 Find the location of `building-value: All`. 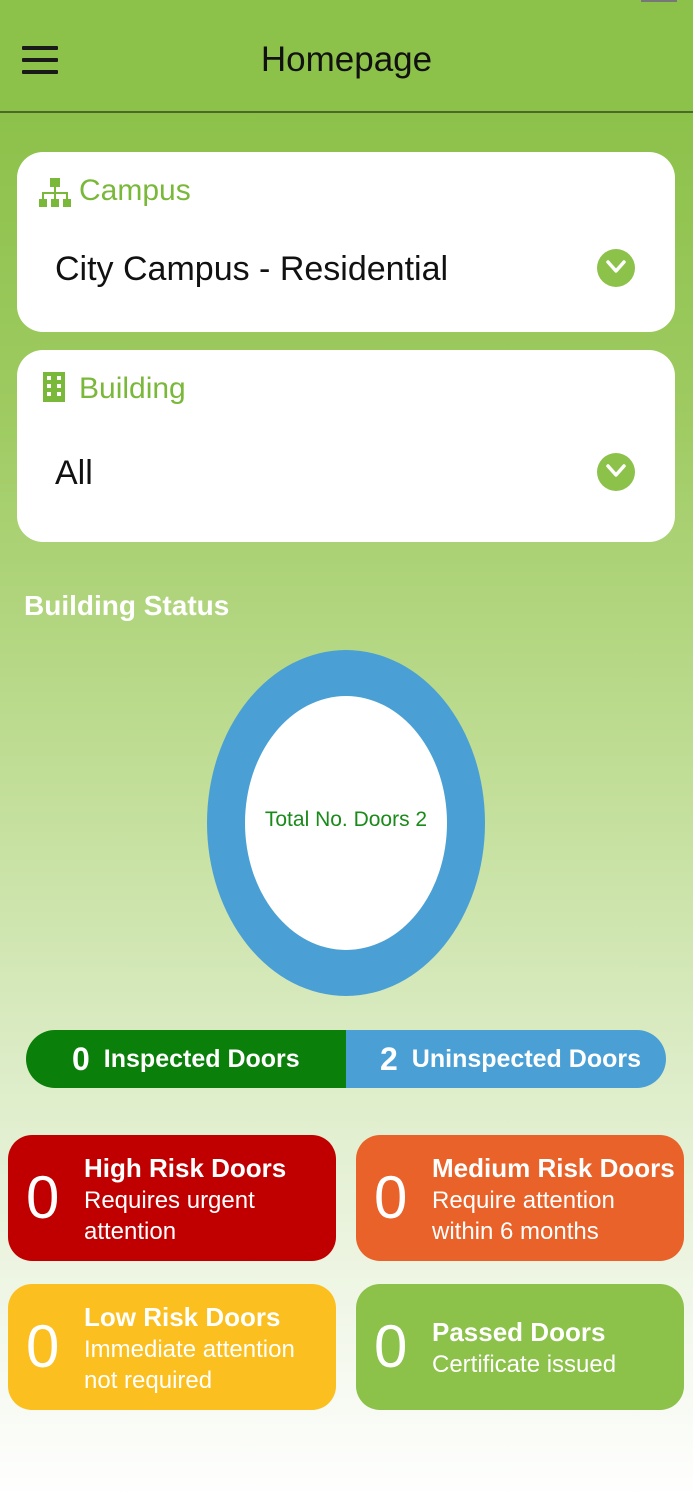

building-value: All is located at coordinates (74, 473).